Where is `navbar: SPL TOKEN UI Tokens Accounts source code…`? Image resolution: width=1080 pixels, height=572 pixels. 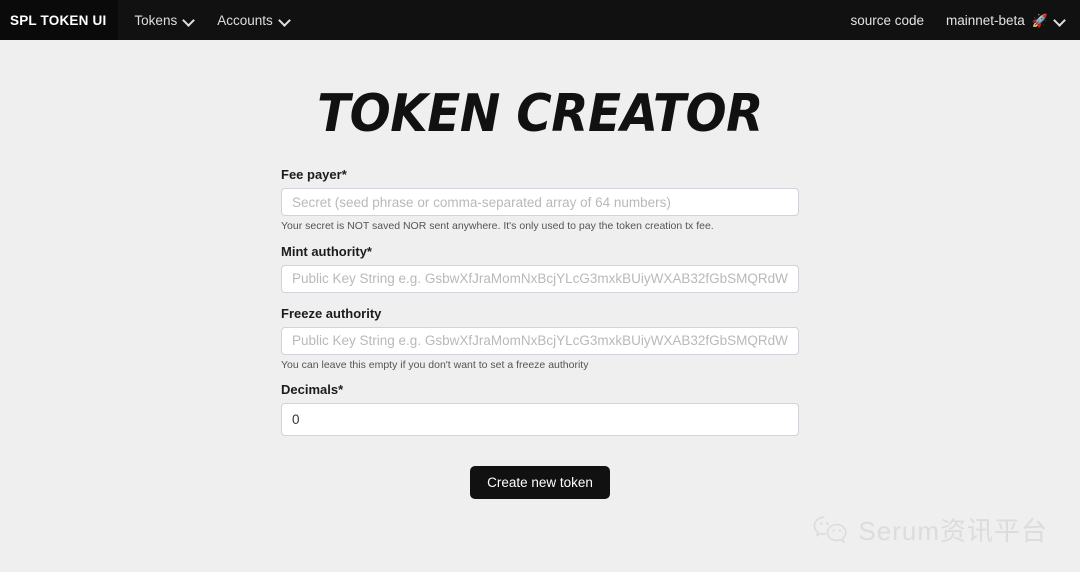
navbar: SPL TOKEN UI Tokens Accounts source code… is located at coordinates (540, 20).